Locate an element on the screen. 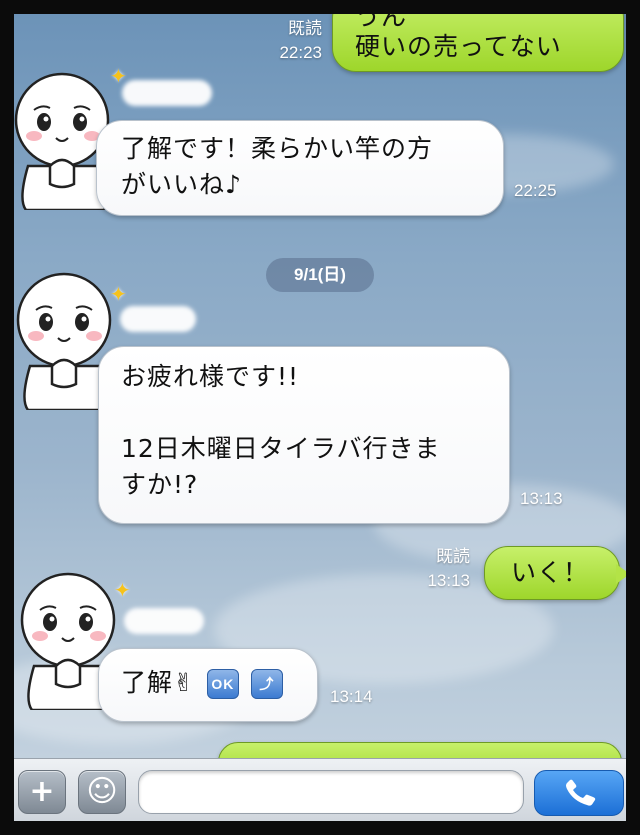 This screenshot has height=835, width=640. message-line: すか!? is located at coordinates (160, 484).